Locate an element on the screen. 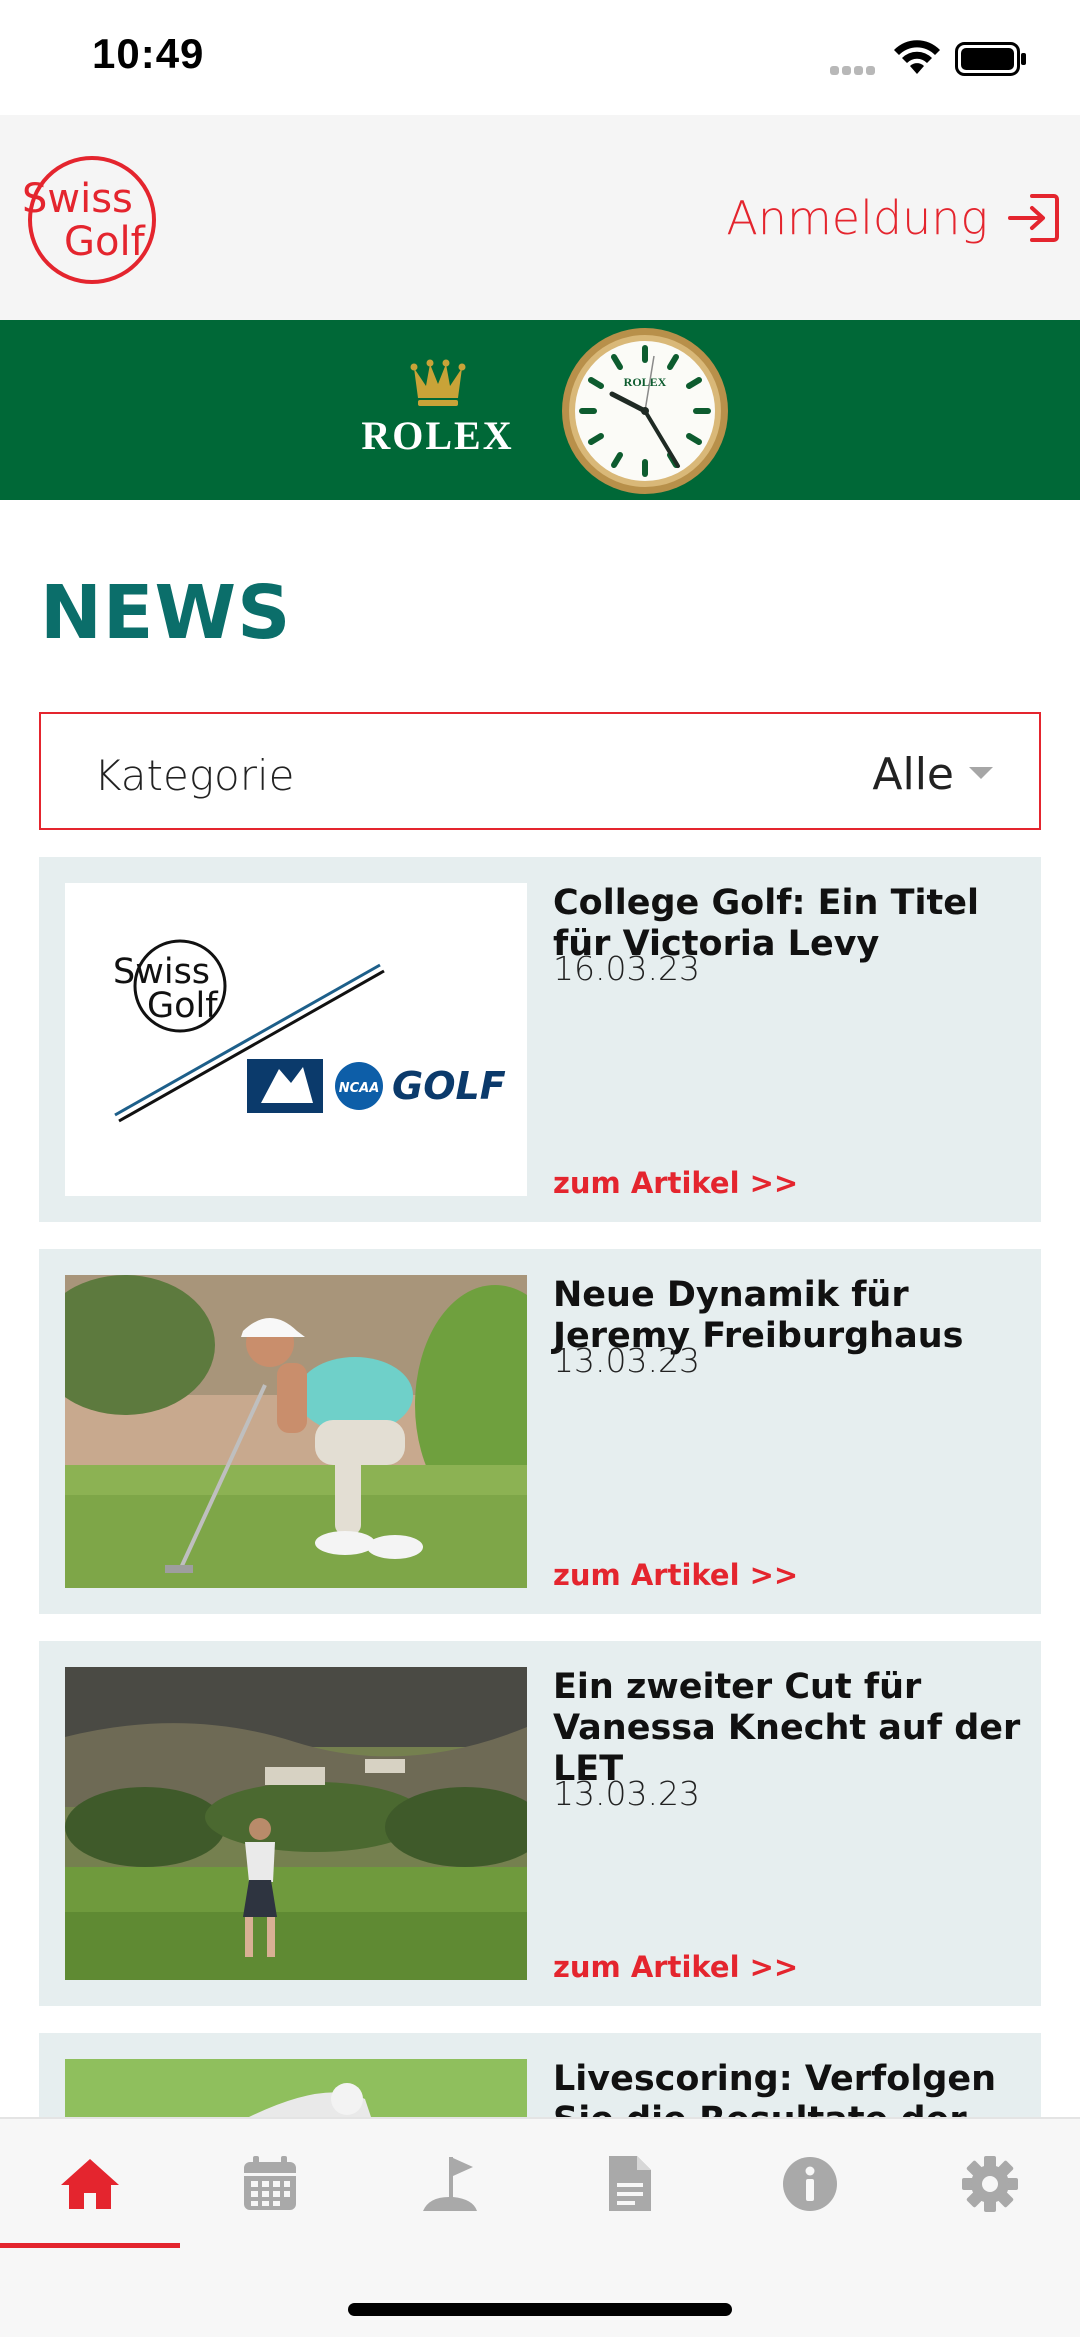  flag-icon is located at coordinates (450, 2184).